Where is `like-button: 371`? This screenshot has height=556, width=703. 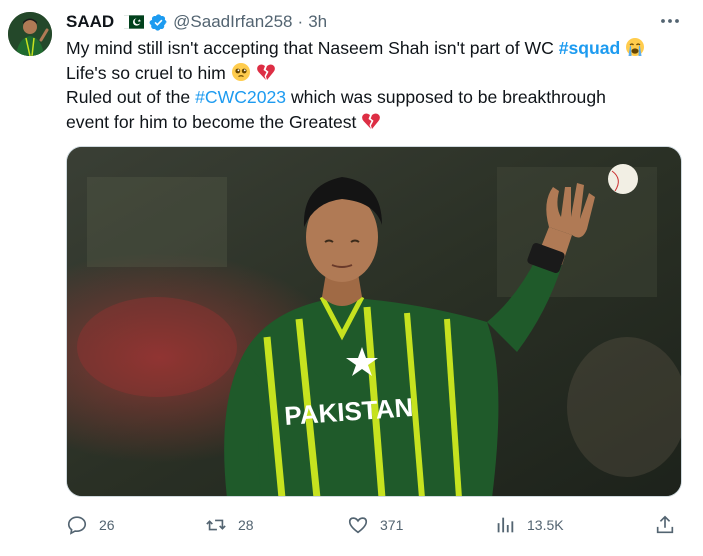 like-button: 371 is located at coordinates (375, 525).